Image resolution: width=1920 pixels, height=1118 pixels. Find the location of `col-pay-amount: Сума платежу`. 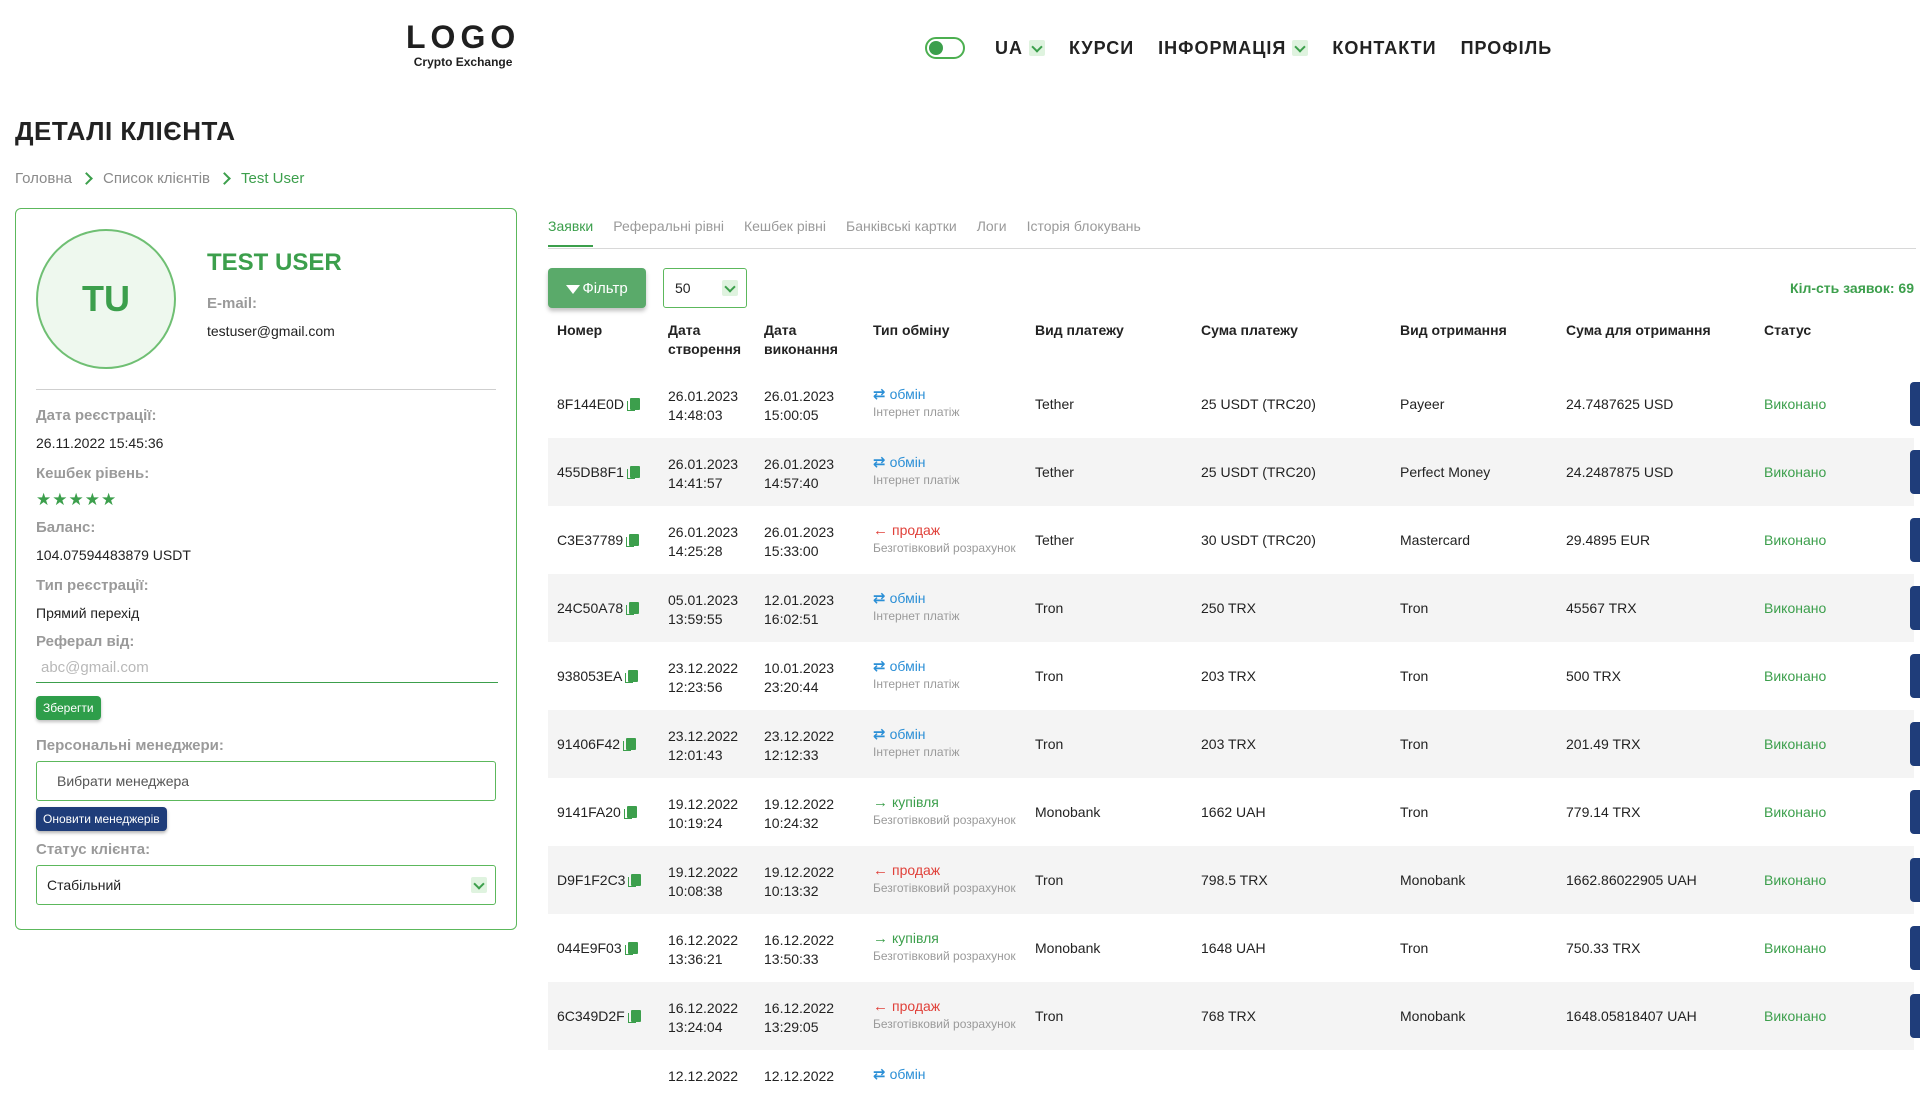

col-pay-amount: Сума платежу is located at coordinates (1249, 330).